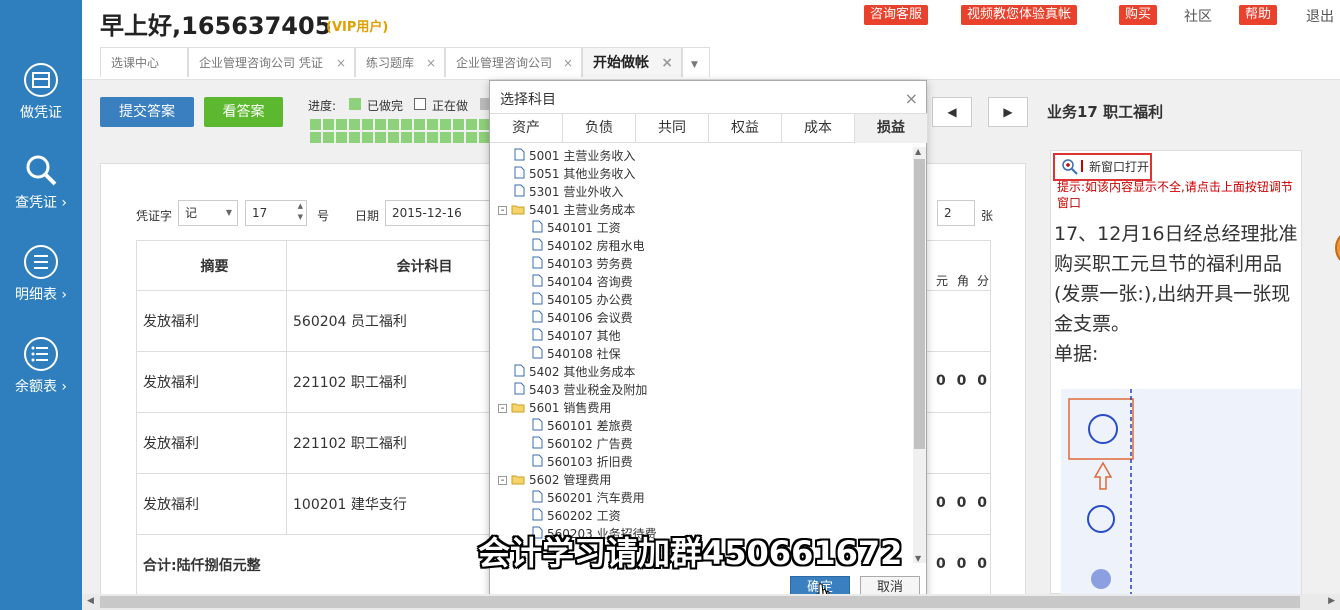 This screenshot has width=1340, height=610. I want to click on new-window-button: 新窗口打开, so click(1102, 167).